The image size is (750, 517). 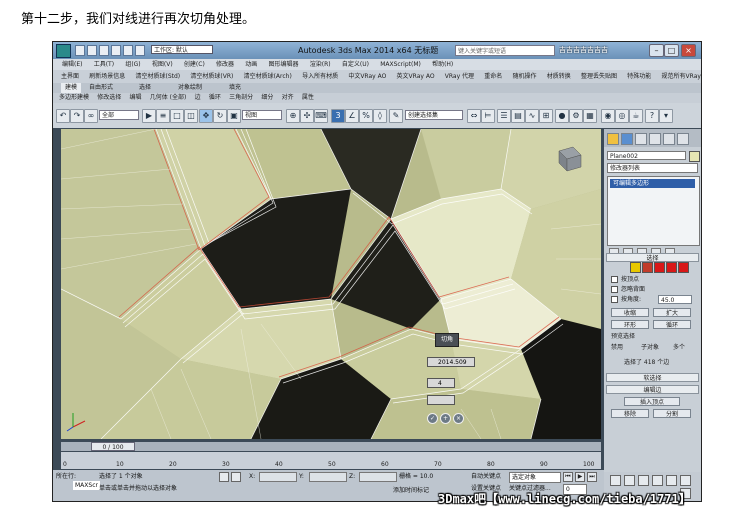 I want to click on plugin-item: 导入所有材质, so click(x=320, y=76).